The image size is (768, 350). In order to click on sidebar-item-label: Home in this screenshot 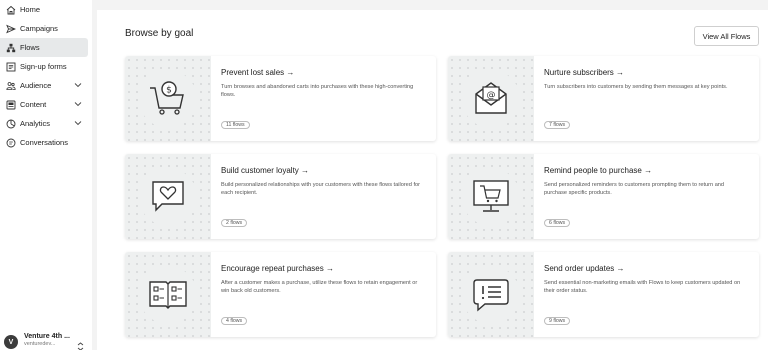, I will do `click(30, 9)`.